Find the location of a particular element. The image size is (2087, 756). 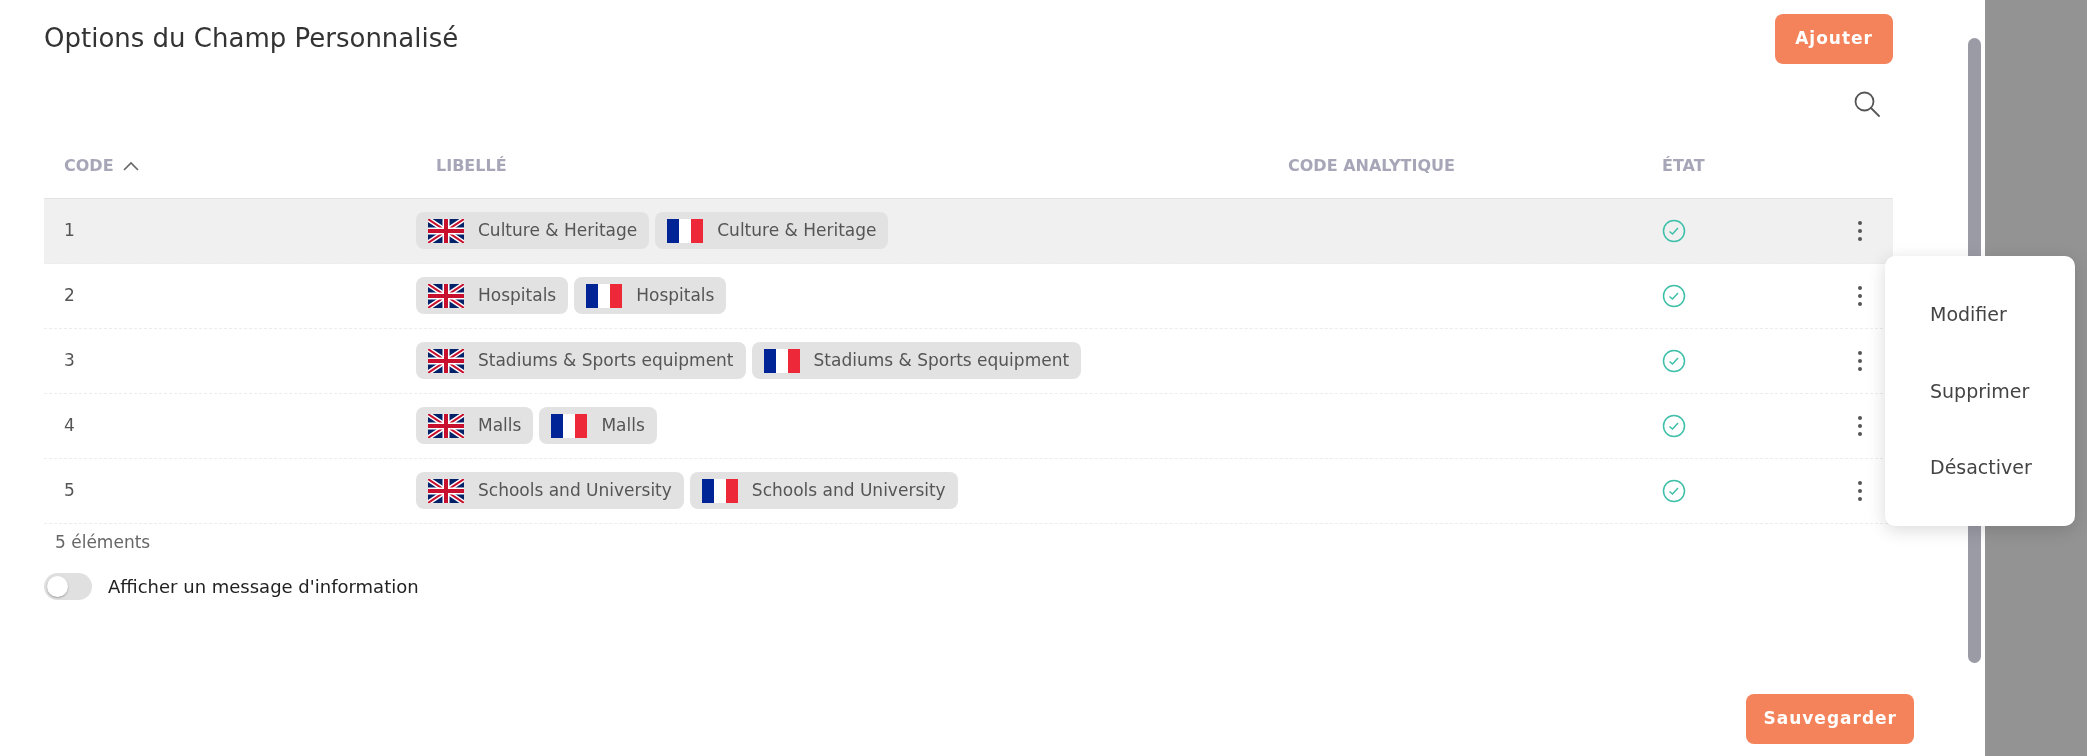

table-row: 3 Stadiums & Sports equipment Stadiums & Sports equipment is located at coordinates (968, 361).